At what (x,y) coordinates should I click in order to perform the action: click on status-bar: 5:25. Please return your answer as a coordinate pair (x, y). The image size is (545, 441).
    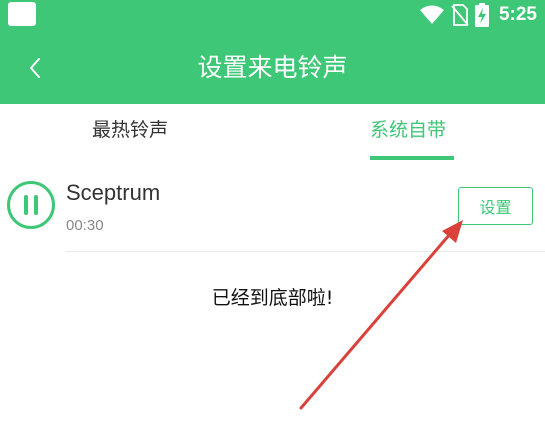
    Looking at the image, I should click on (272, 15).